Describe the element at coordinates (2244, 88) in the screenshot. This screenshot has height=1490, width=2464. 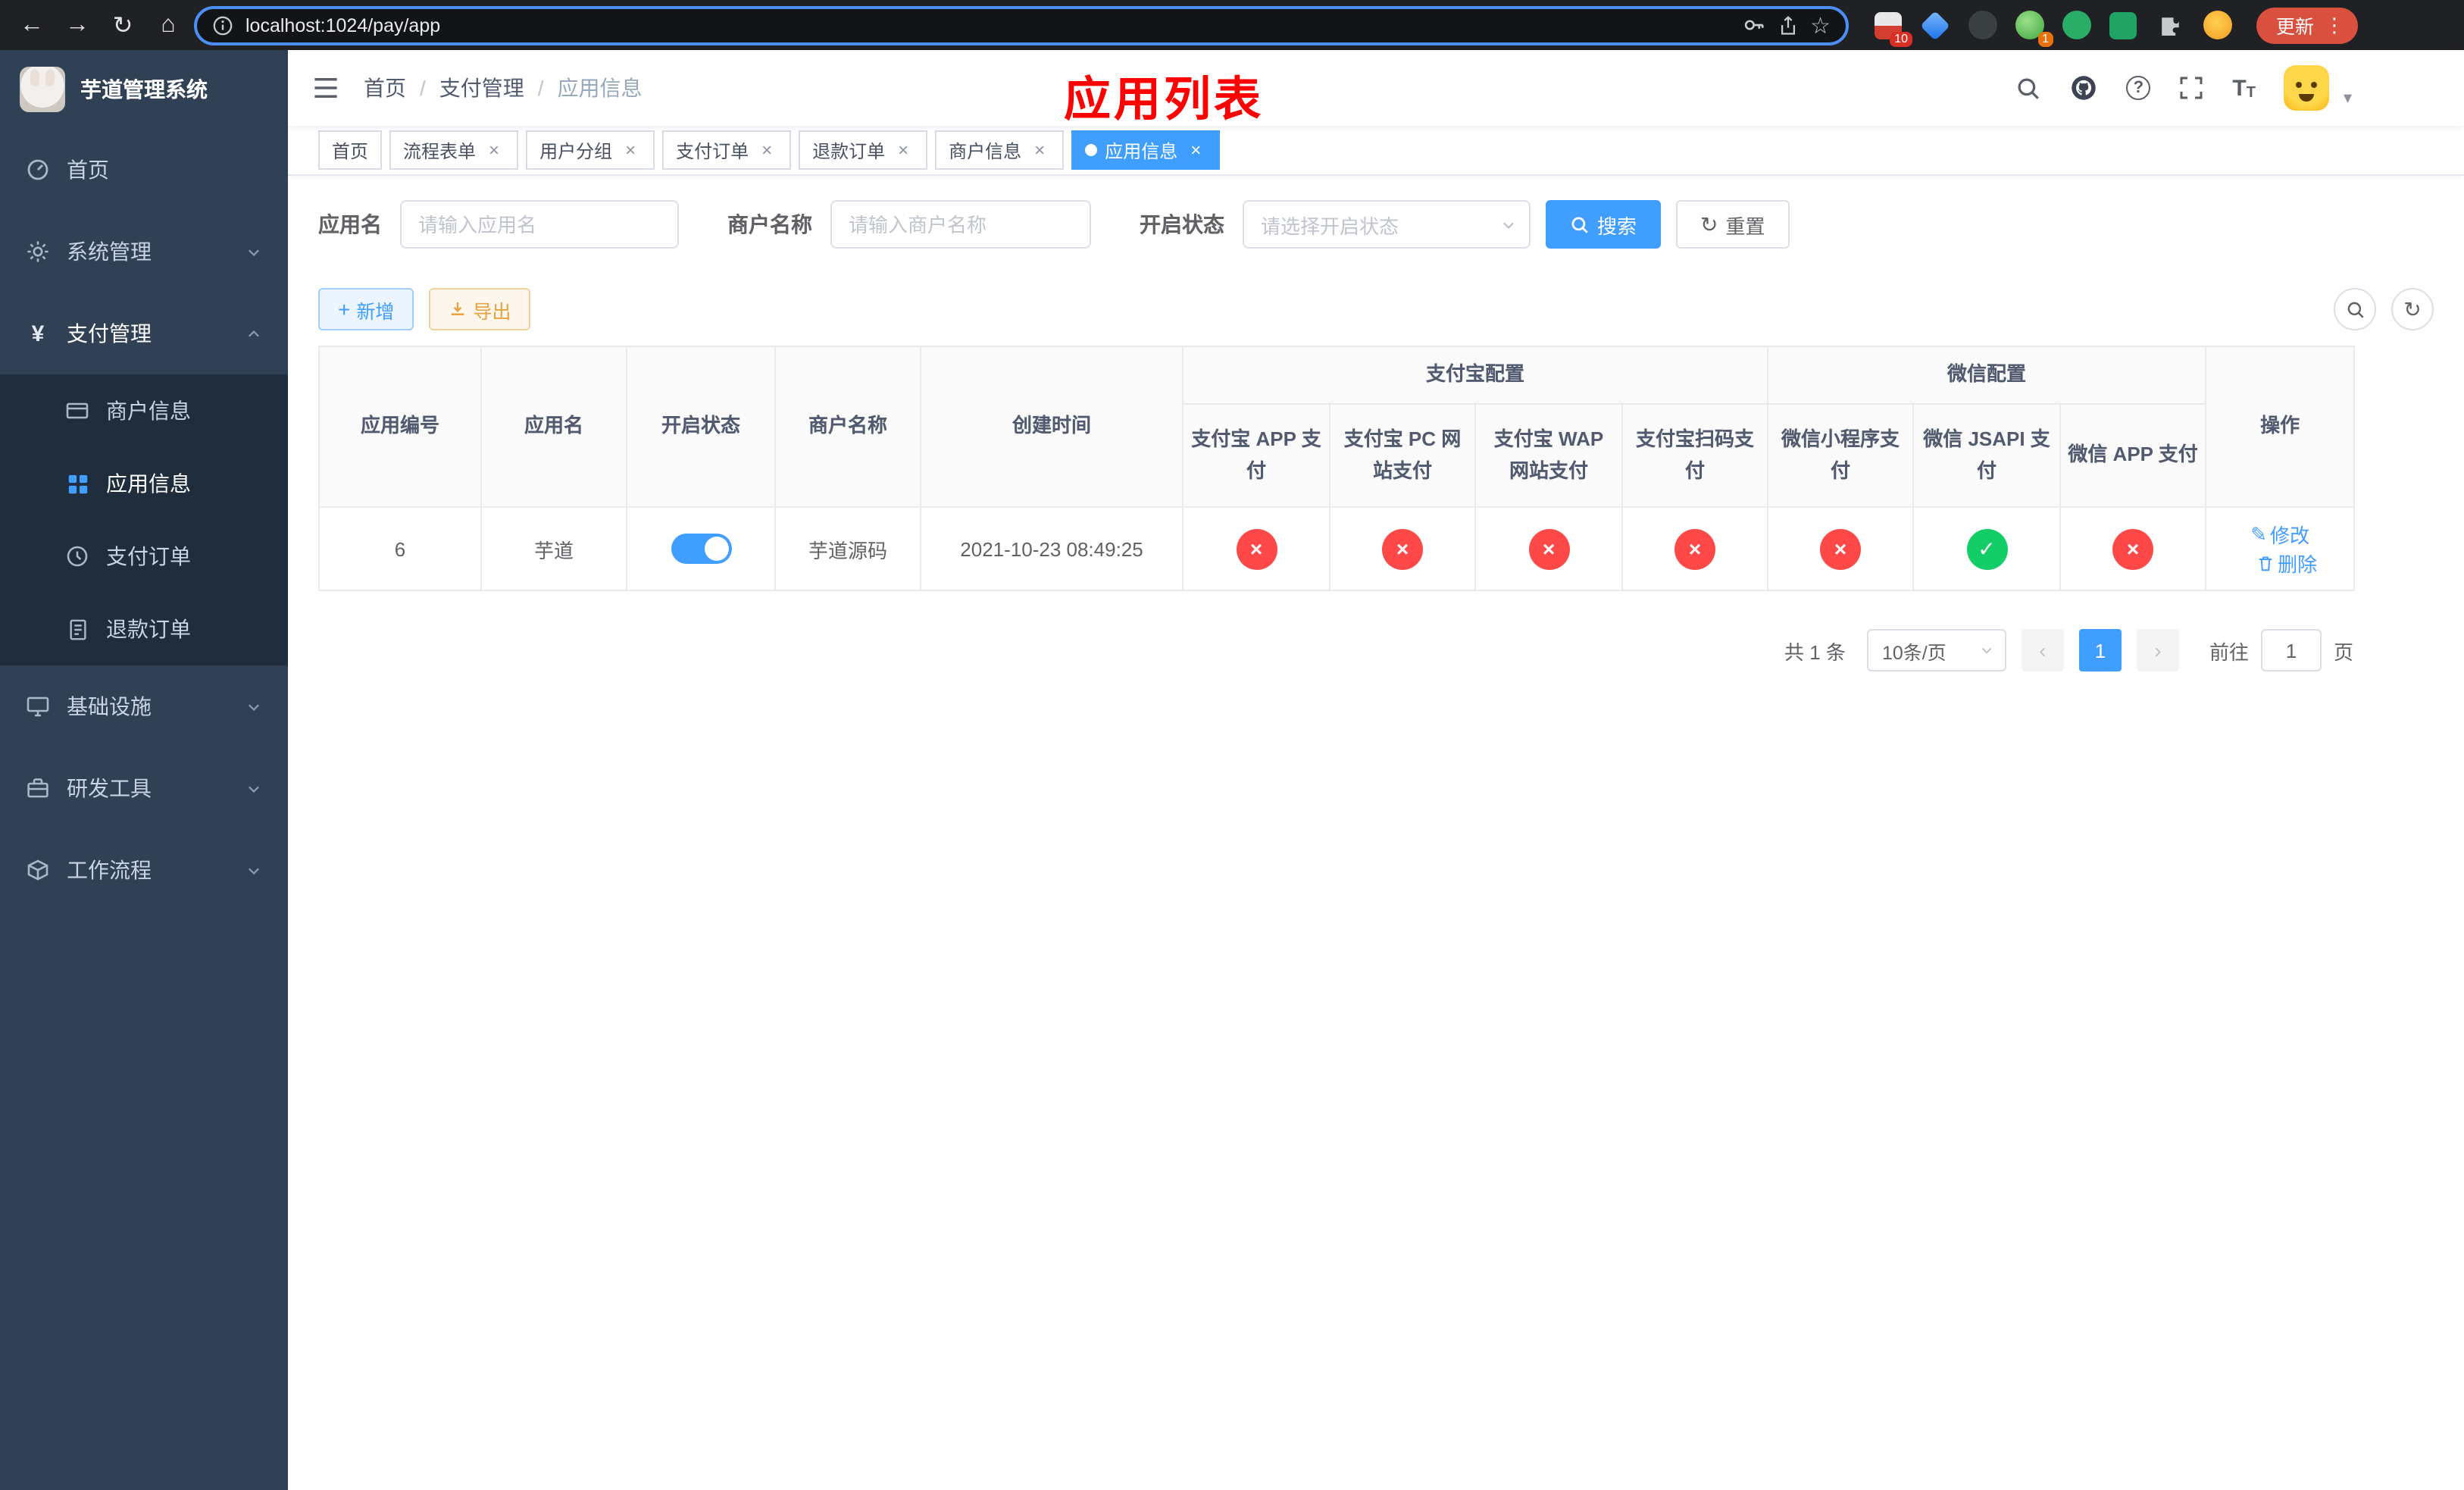
I see `font-size-icon: TT` at that location.